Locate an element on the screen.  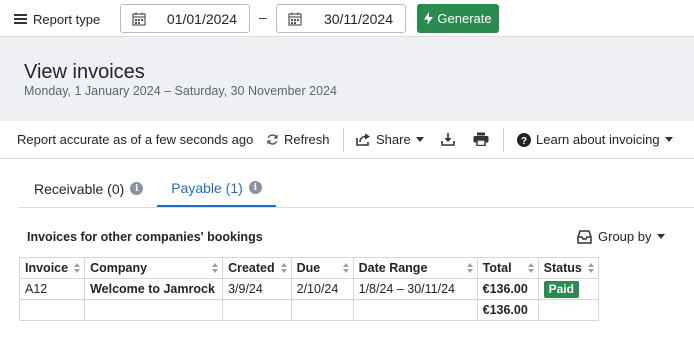
inbox-icon is located at coordinates (584, 236).